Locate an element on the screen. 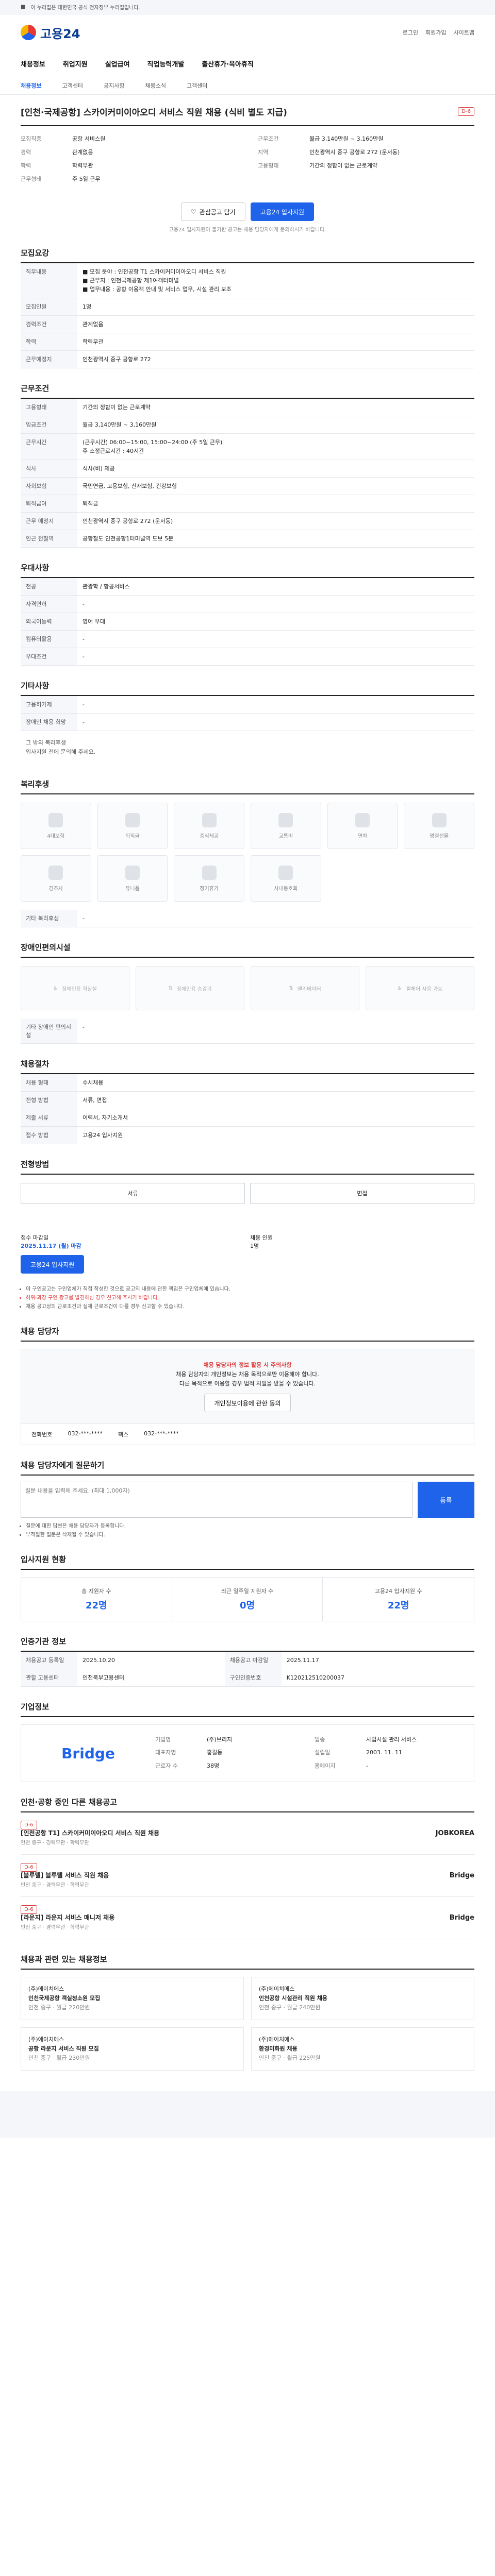  welfare-card: 유니폼 is located at coordinates (132, 878).